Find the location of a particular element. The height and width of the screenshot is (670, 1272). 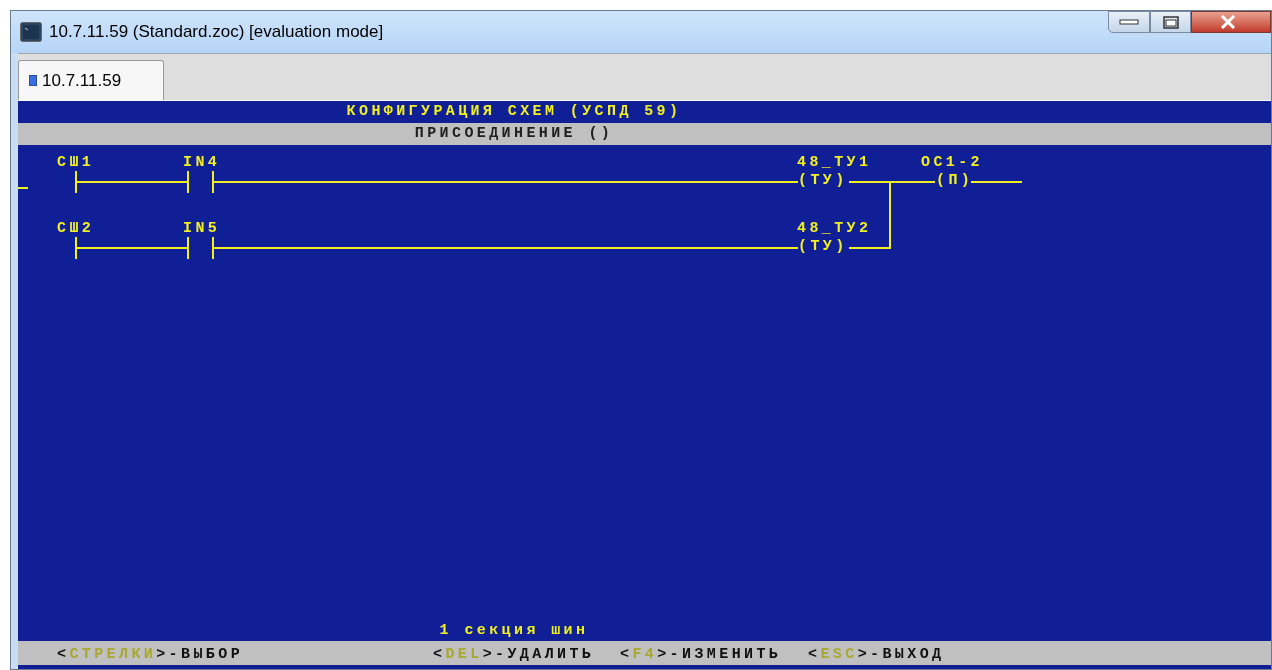

text-cursor is located at coordinates (23, 188).